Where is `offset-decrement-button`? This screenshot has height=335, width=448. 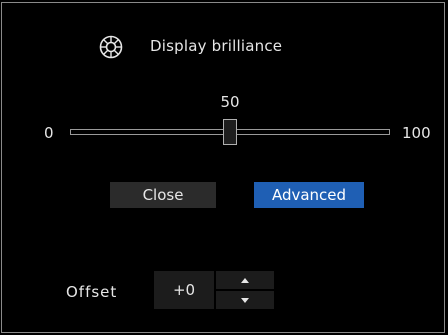 offset-decrement-button is located at coordinates (245, 300).